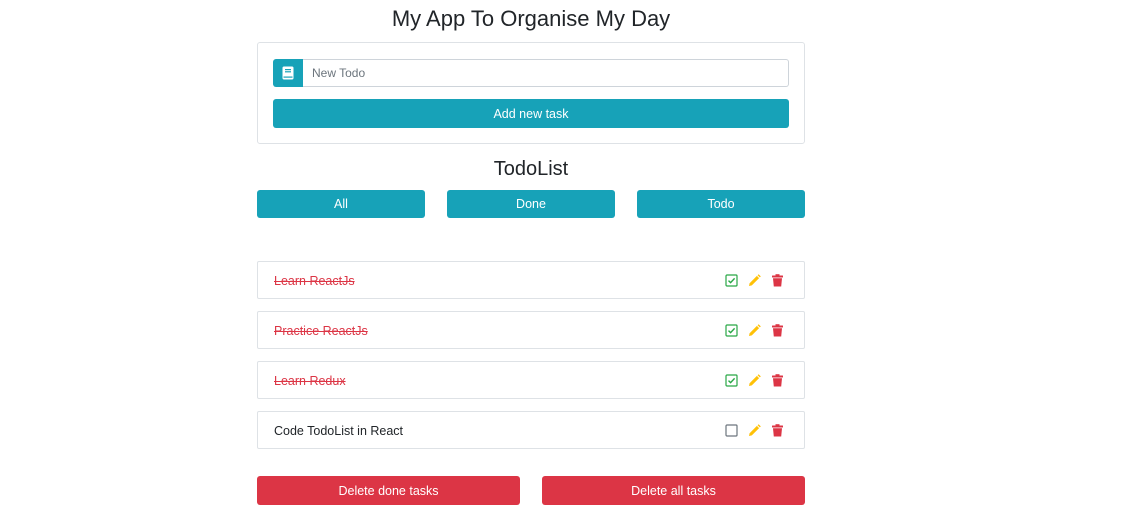 Image resolution: width=1122 pixels, height=517 pixels. I want to click on task-label: Learn ReactJs, so click(314, 281).